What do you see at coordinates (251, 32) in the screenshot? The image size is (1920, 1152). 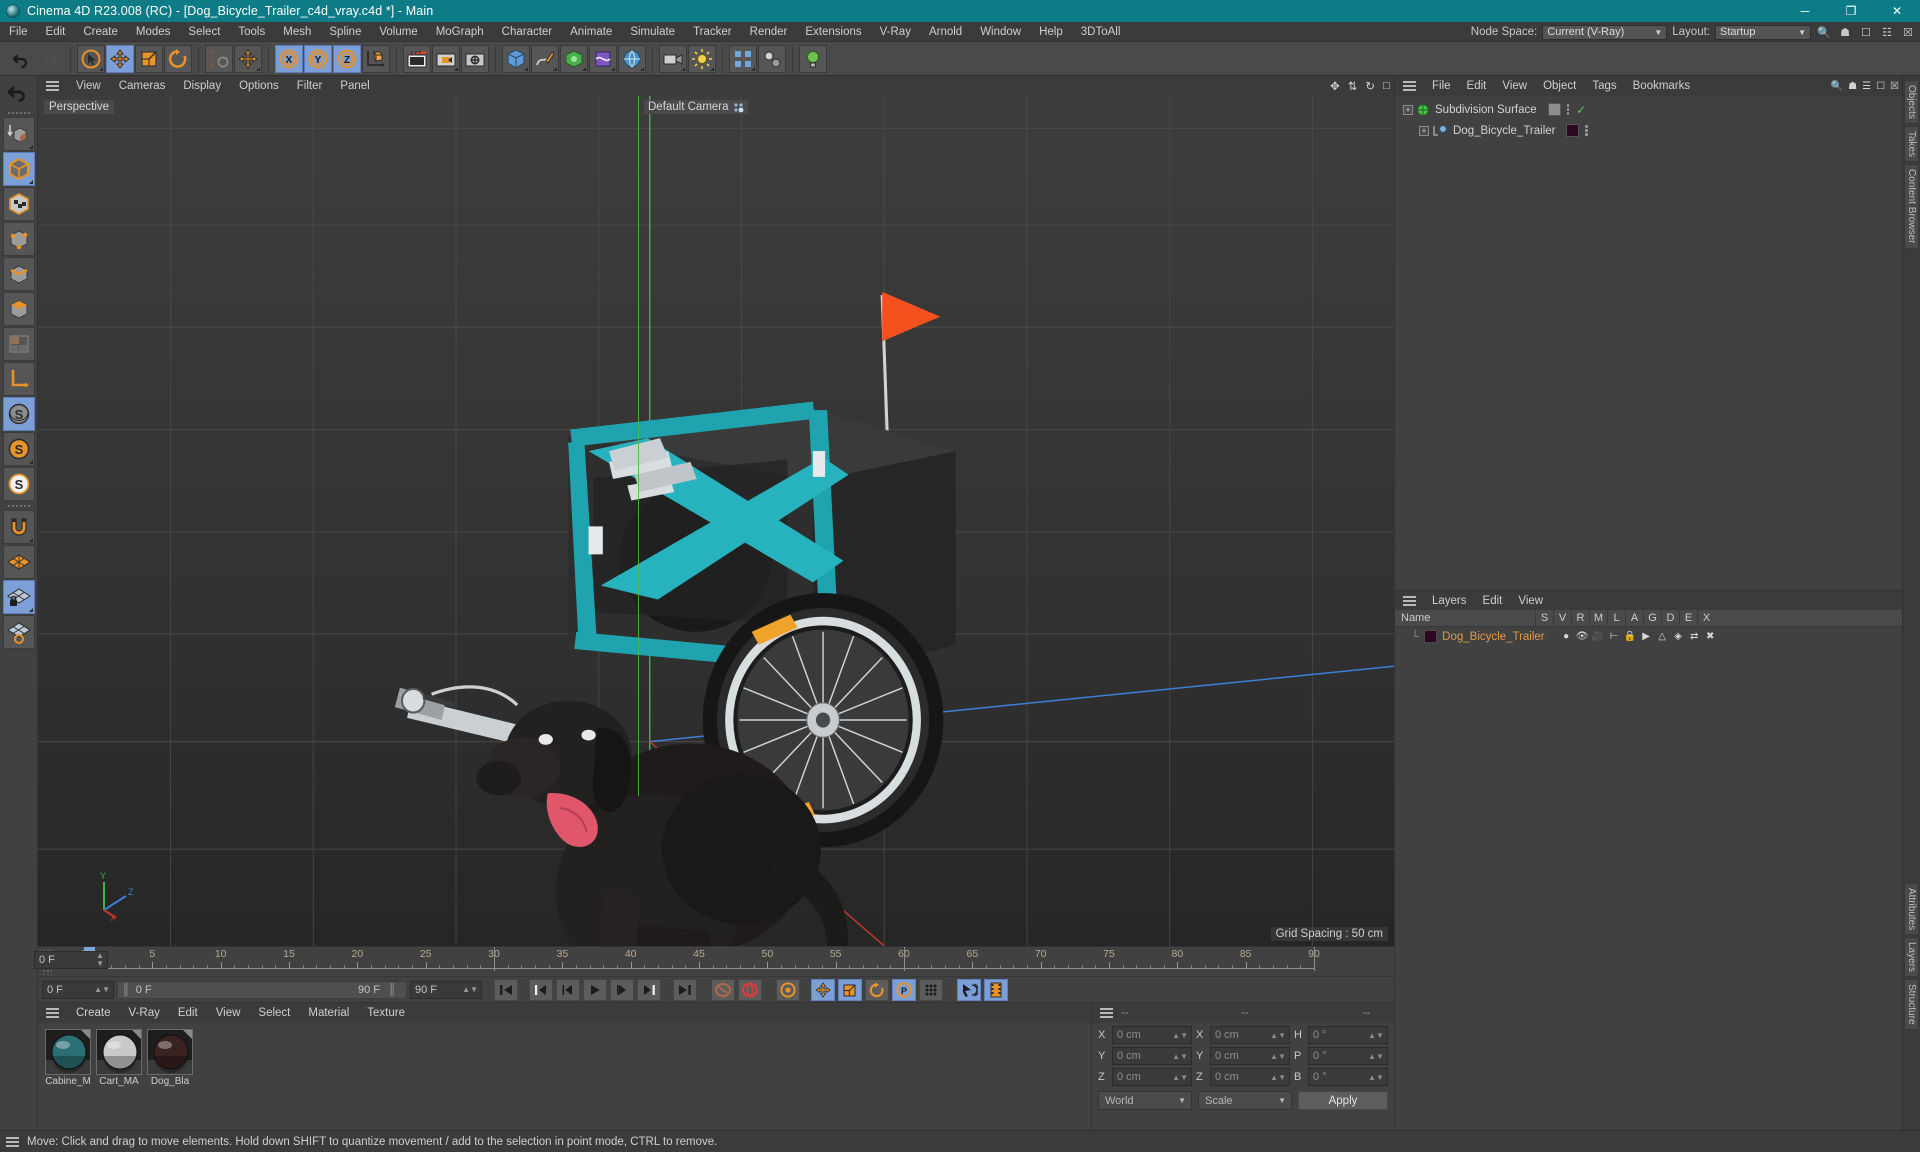 I see `menu-item-tools: Tools` at bounding box center [251, 32].